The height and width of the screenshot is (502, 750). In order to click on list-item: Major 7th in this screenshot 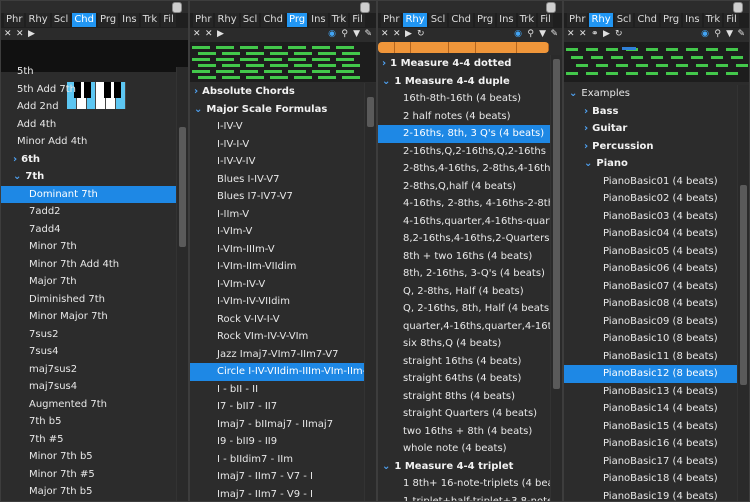, I will do `click(88, 282)`.